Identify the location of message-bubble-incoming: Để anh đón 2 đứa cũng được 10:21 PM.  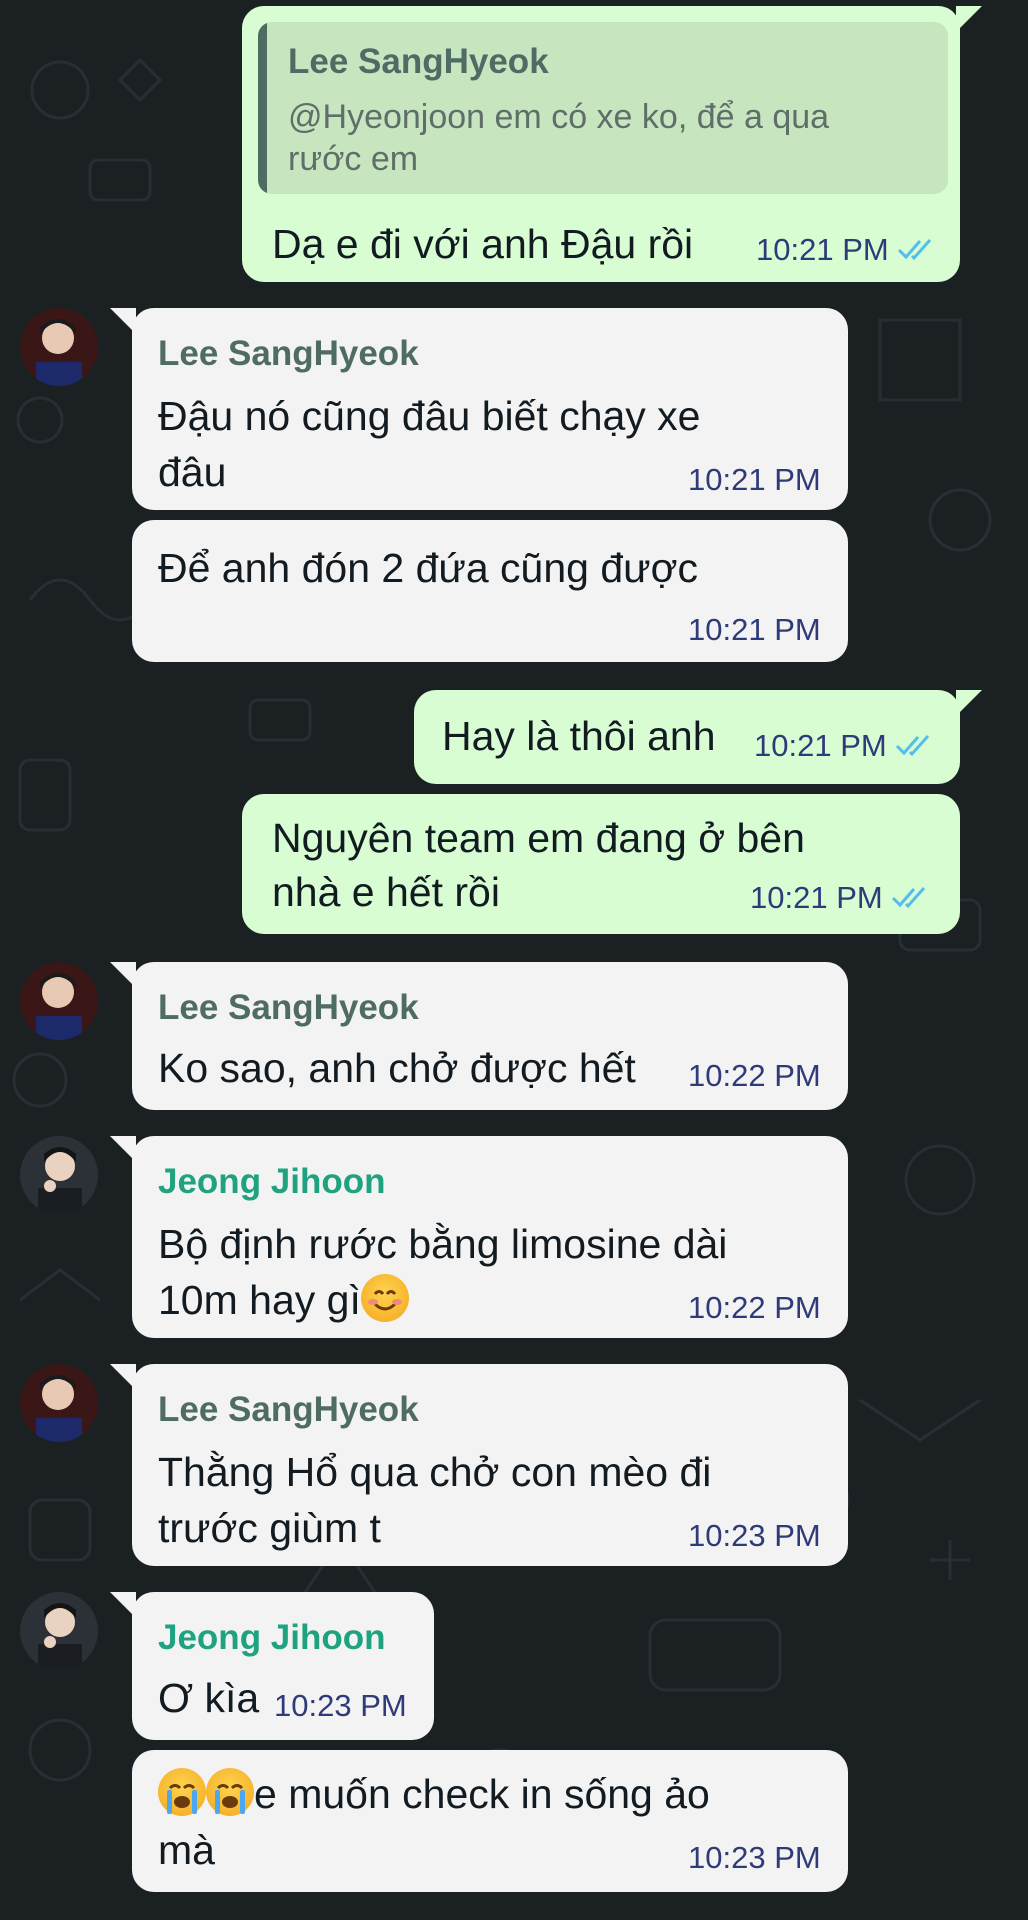
(490, 591).